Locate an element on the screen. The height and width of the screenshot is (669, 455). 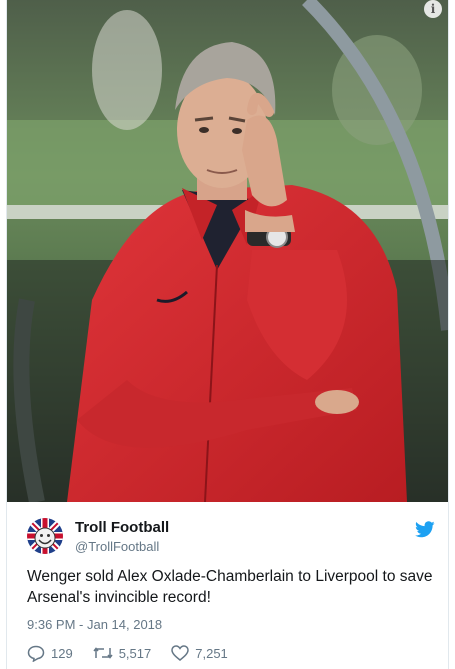
like-count: 7,251 is located at coordinates (211, 653).